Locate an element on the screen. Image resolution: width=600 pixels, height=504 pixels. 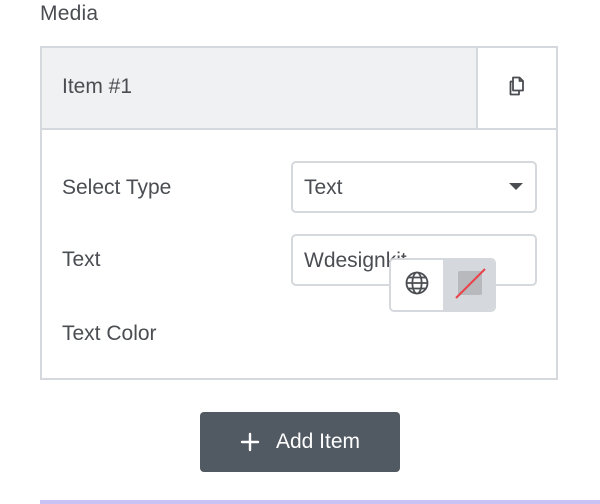
global-colors-button is located at coordinates (417, 285).